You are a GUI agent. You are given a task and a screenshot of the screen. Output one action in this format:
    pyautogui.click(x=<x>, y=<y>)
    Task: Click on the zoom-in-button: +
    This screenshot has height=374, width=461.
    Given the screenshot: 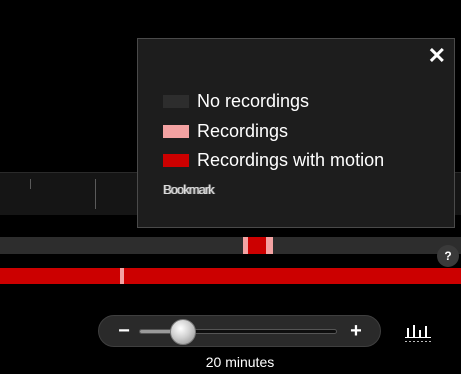 What is the action you would take?
    pyautogui.click(x=356, y=331)
    